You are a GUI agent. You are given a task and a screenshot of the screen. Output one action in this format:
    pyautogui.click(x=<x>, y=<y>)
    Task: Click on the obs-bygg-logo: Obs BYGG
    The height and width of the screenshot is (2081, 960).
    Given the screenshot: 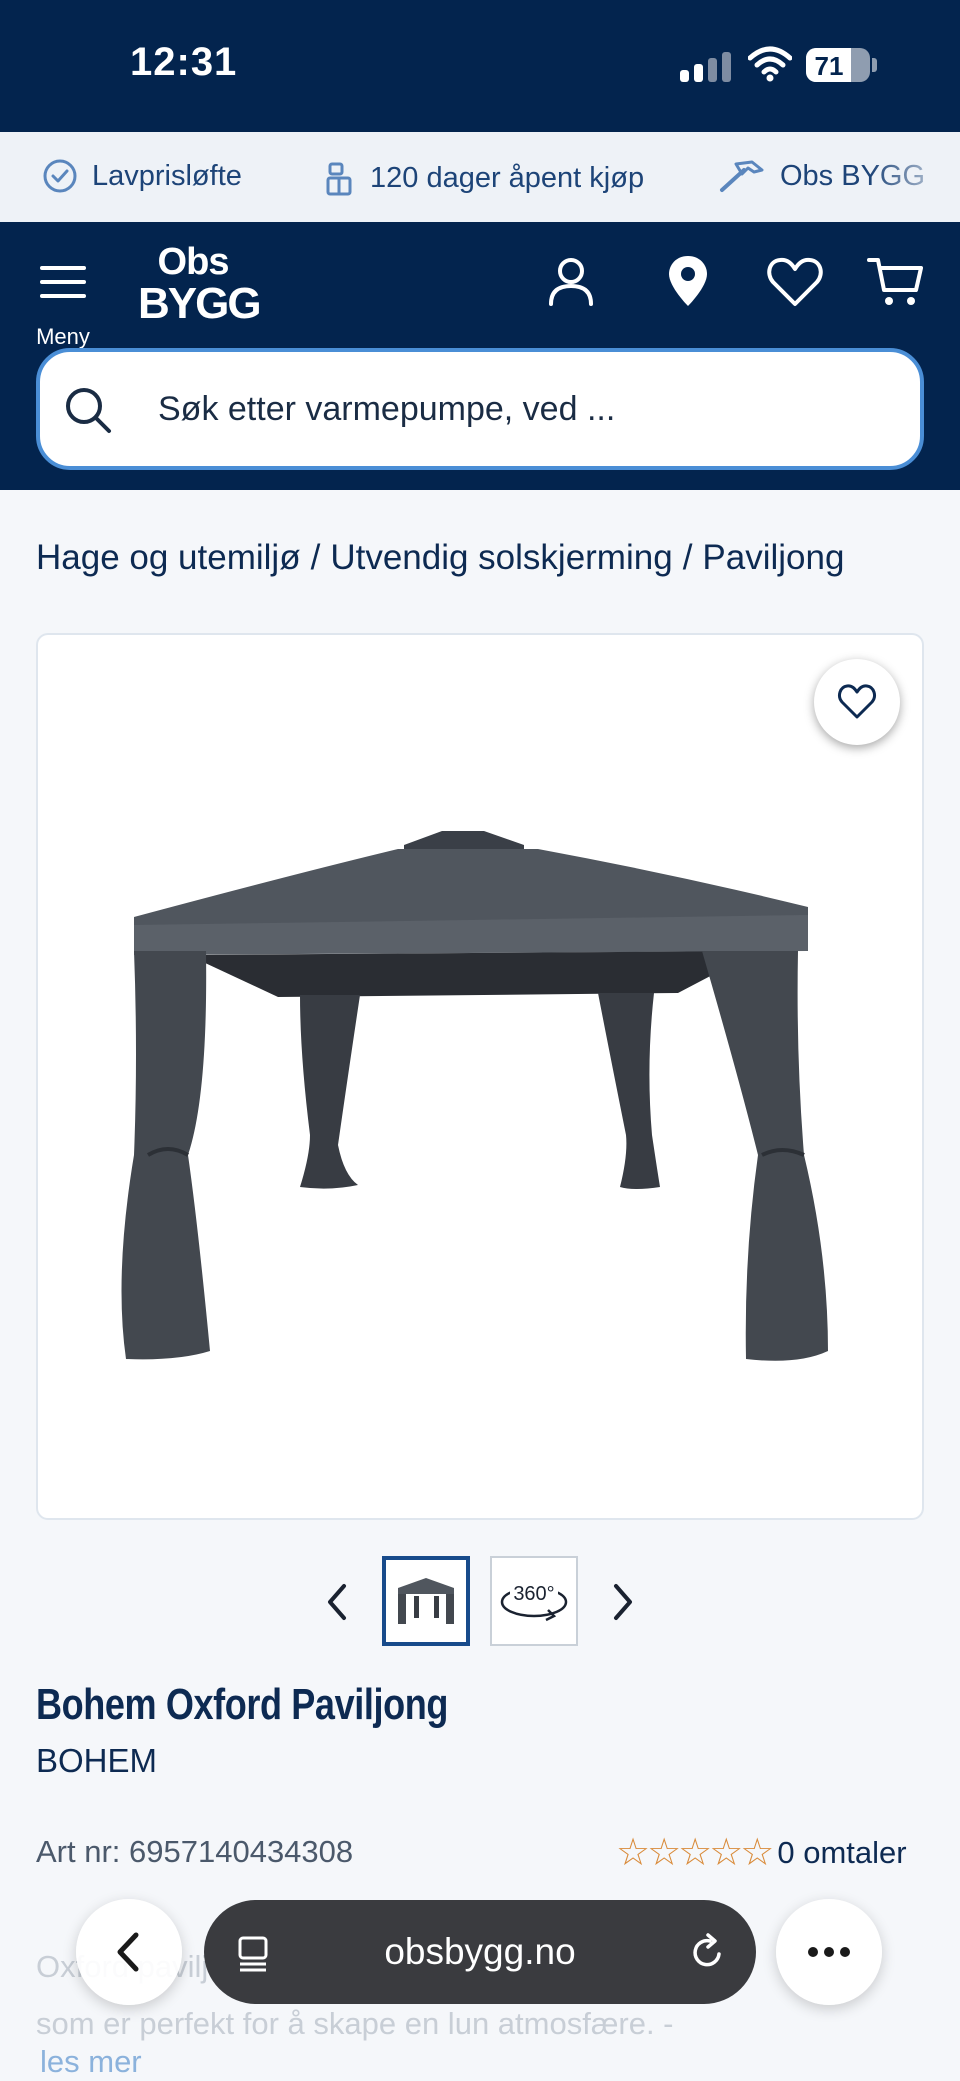 What is the action you would take?
    pyautogui.click(x=200, y=293)
    